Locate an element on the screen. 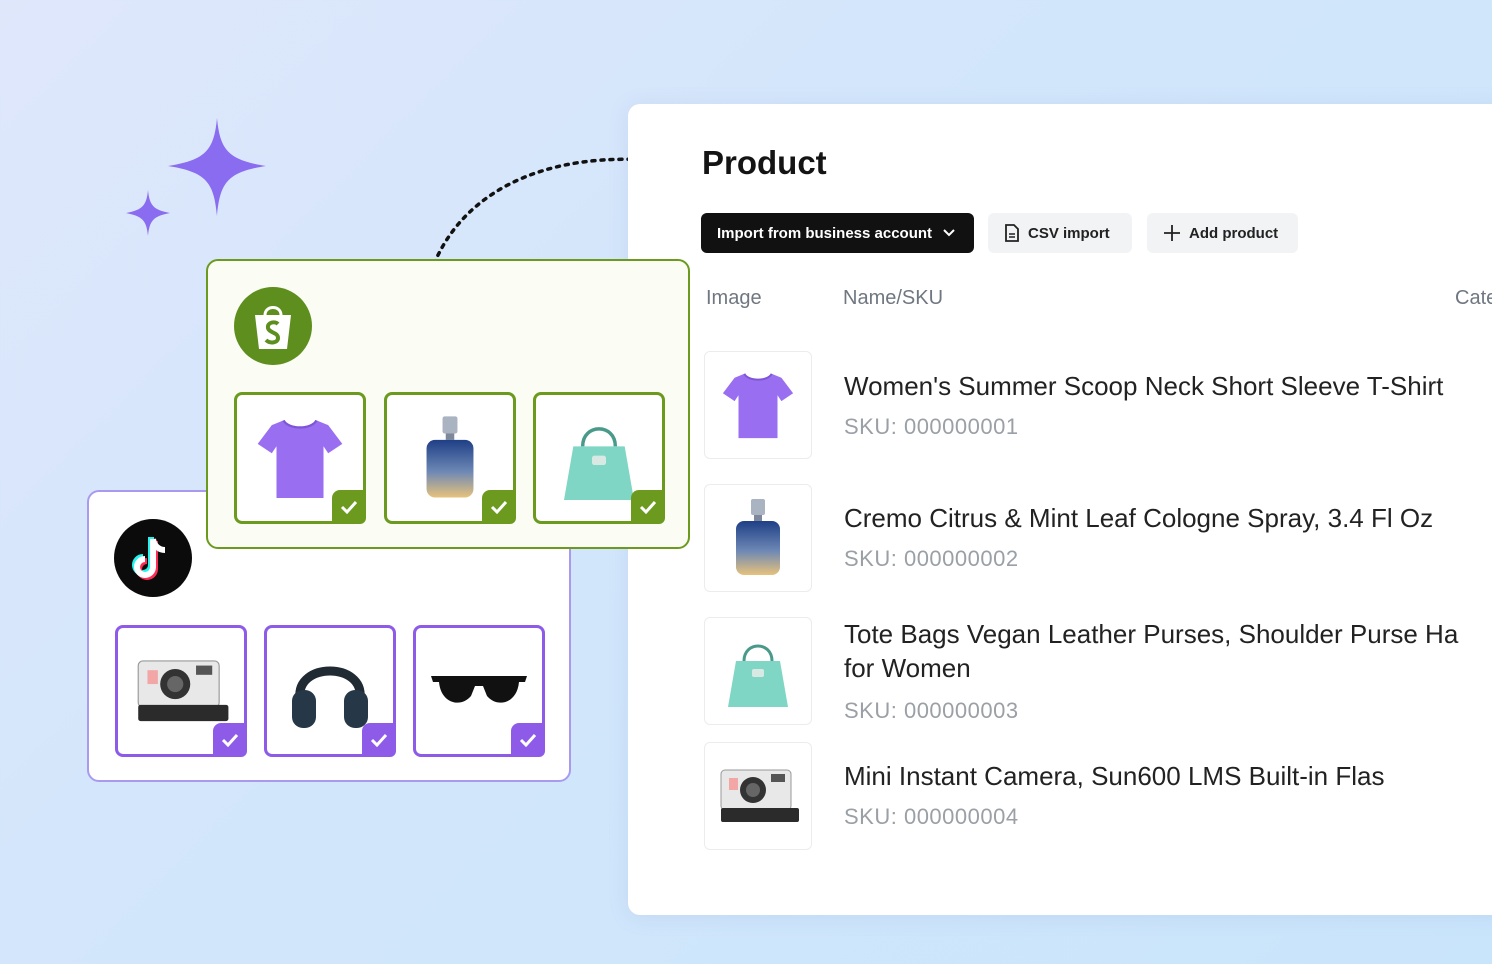 This screenshot has width=1492, height=964. tiktok-item-headphones is located at coordinates (330, 691).